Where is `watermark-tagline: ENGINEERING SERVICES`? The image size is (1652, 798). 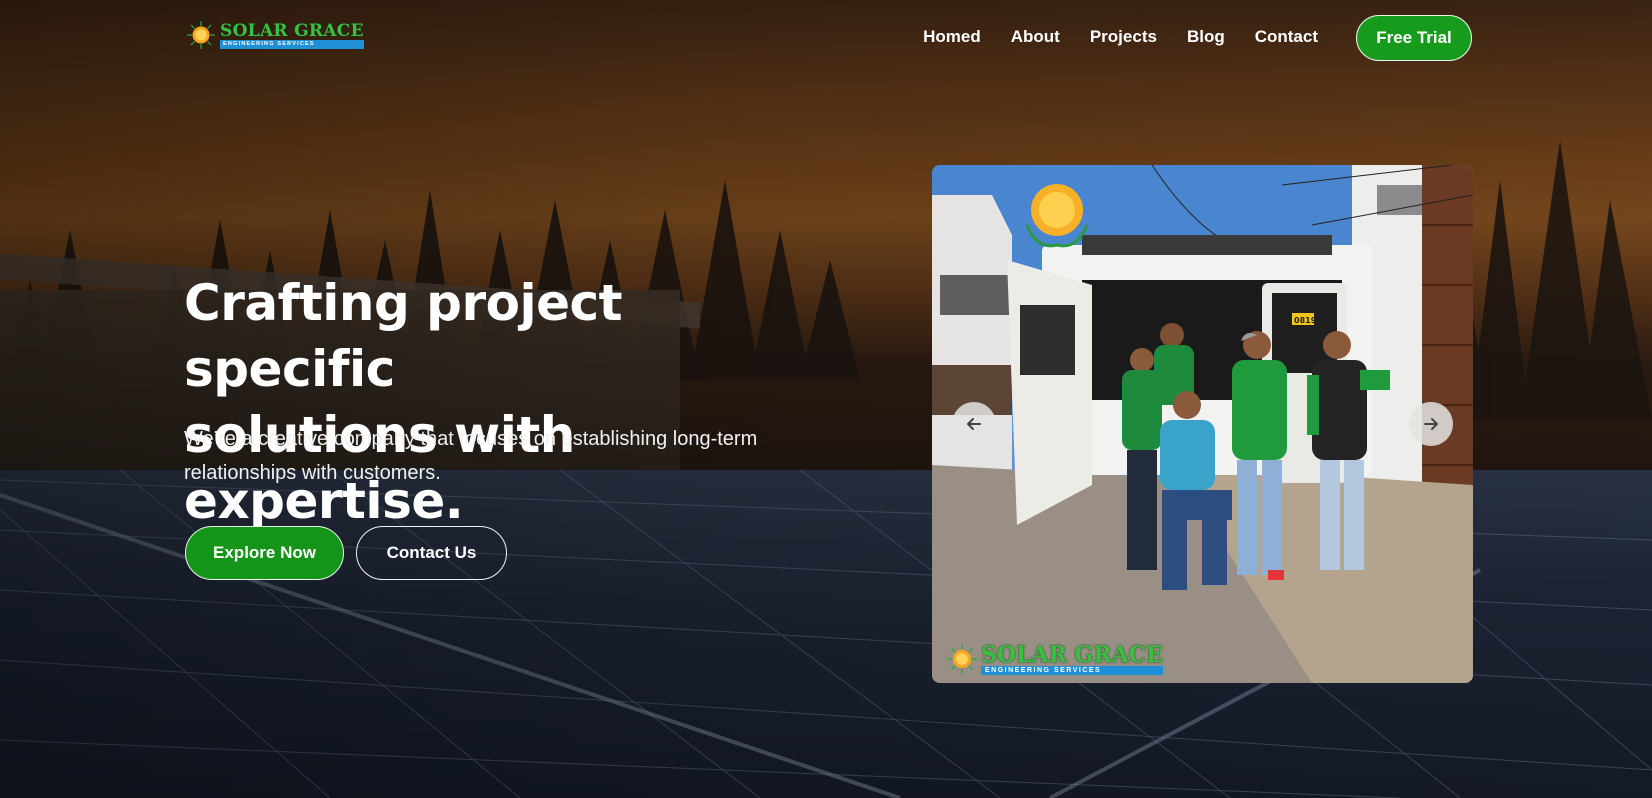 watermark-tagline: ENGINEERING SERVICES is located at coordinates (1072, 670).